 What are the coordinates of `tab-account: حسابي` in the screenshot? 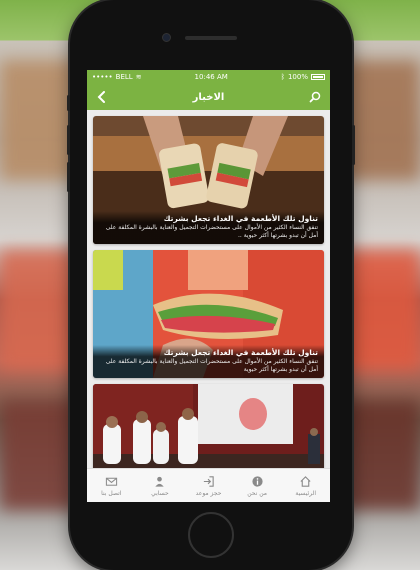 It's located at (160, 485).